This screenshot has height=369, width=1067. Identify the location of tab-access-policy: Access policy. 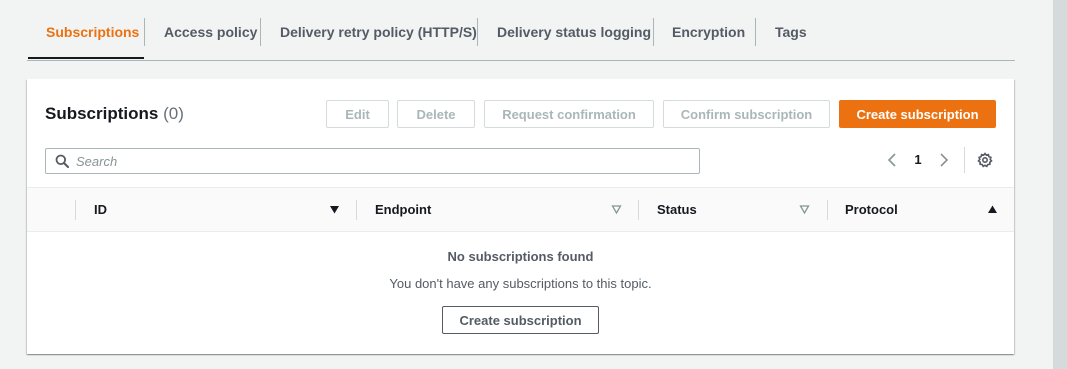
(210, 32).